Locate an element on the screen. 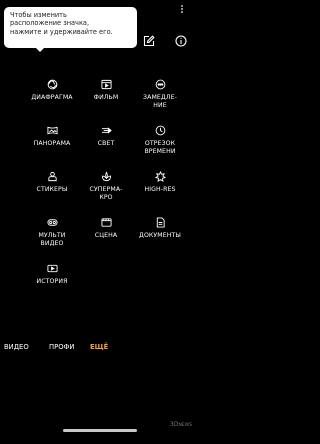  hint-line: нажмите и удерживайте его. is located at coordinates (61, 31).